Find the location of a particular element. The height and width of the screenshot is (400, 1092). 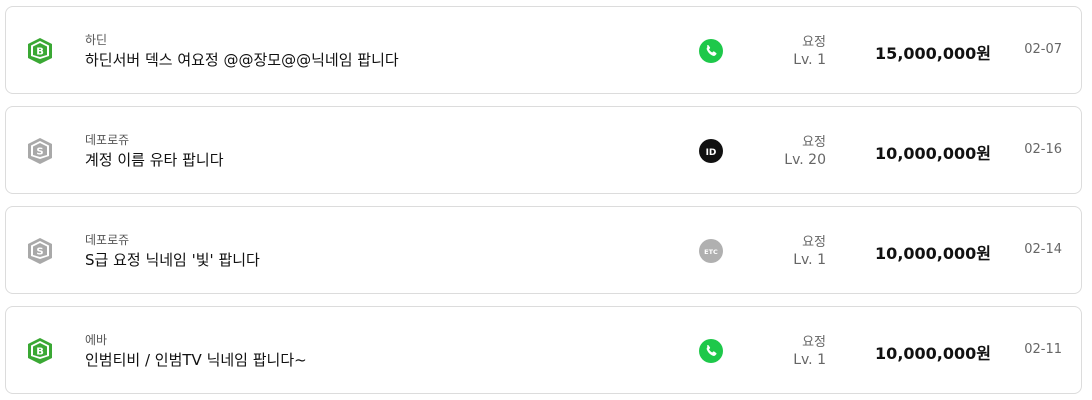

listing-title: 인범티비 / 인범TV 닉네임 팝니다~ is located at coordinates (196, 359).